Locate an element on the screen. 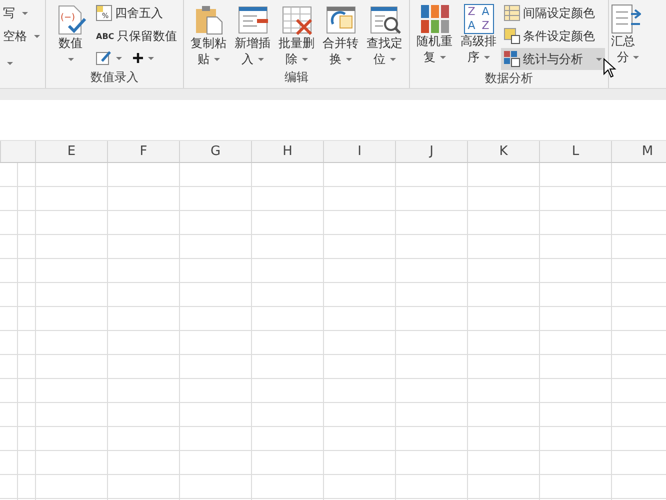 Image resolution: width=666 pixels, height=500 pixels. find-icon is located at coordinates (384, 20).